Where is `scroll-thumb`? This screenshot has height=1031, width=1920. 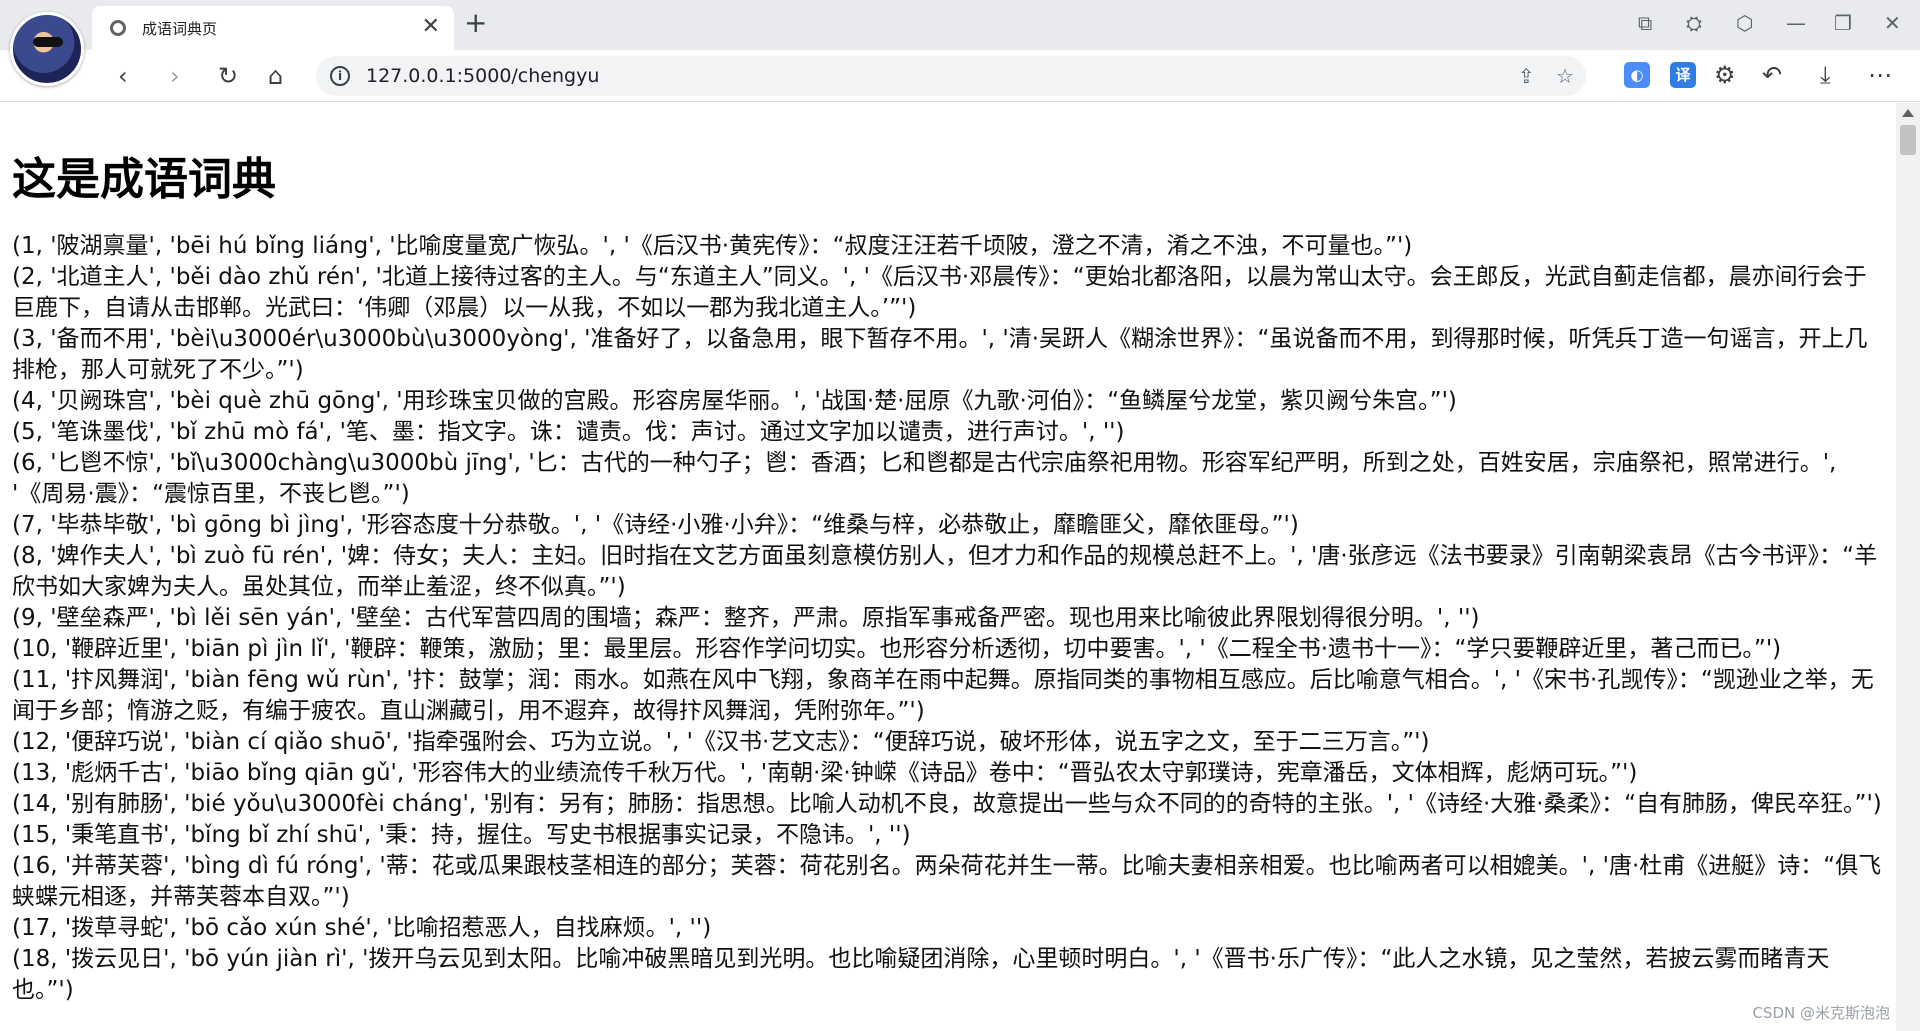 scroll-thumb is located at coordinates (1908, 140).